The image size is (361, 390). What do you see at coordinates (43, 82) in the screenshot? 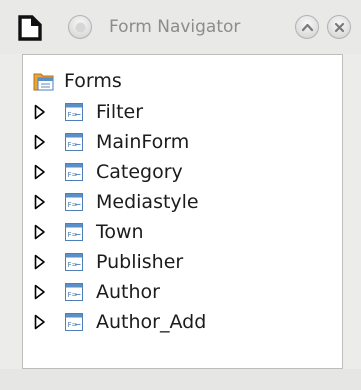
I see `forms-folder-icon` at bounding box center [43, 82].